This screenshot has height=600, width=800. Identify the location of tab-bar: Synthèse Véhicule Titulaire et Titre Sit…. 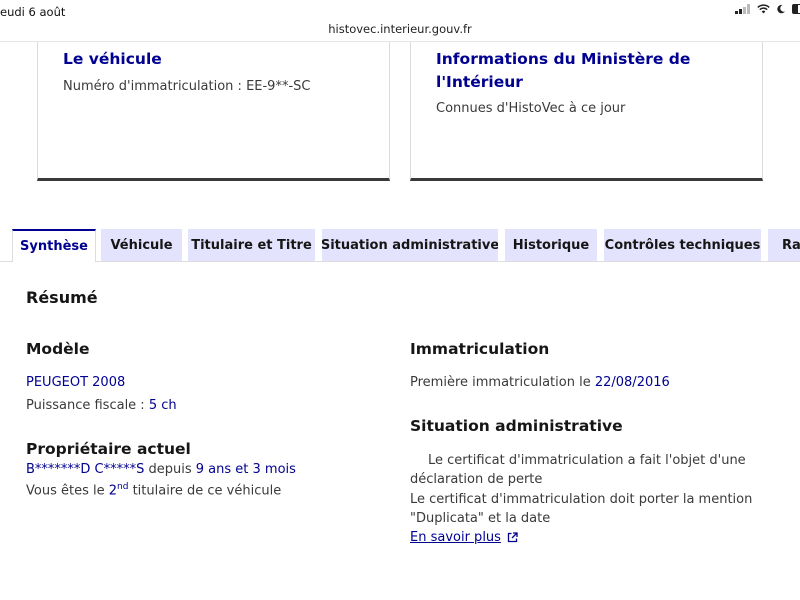
(400, 245).